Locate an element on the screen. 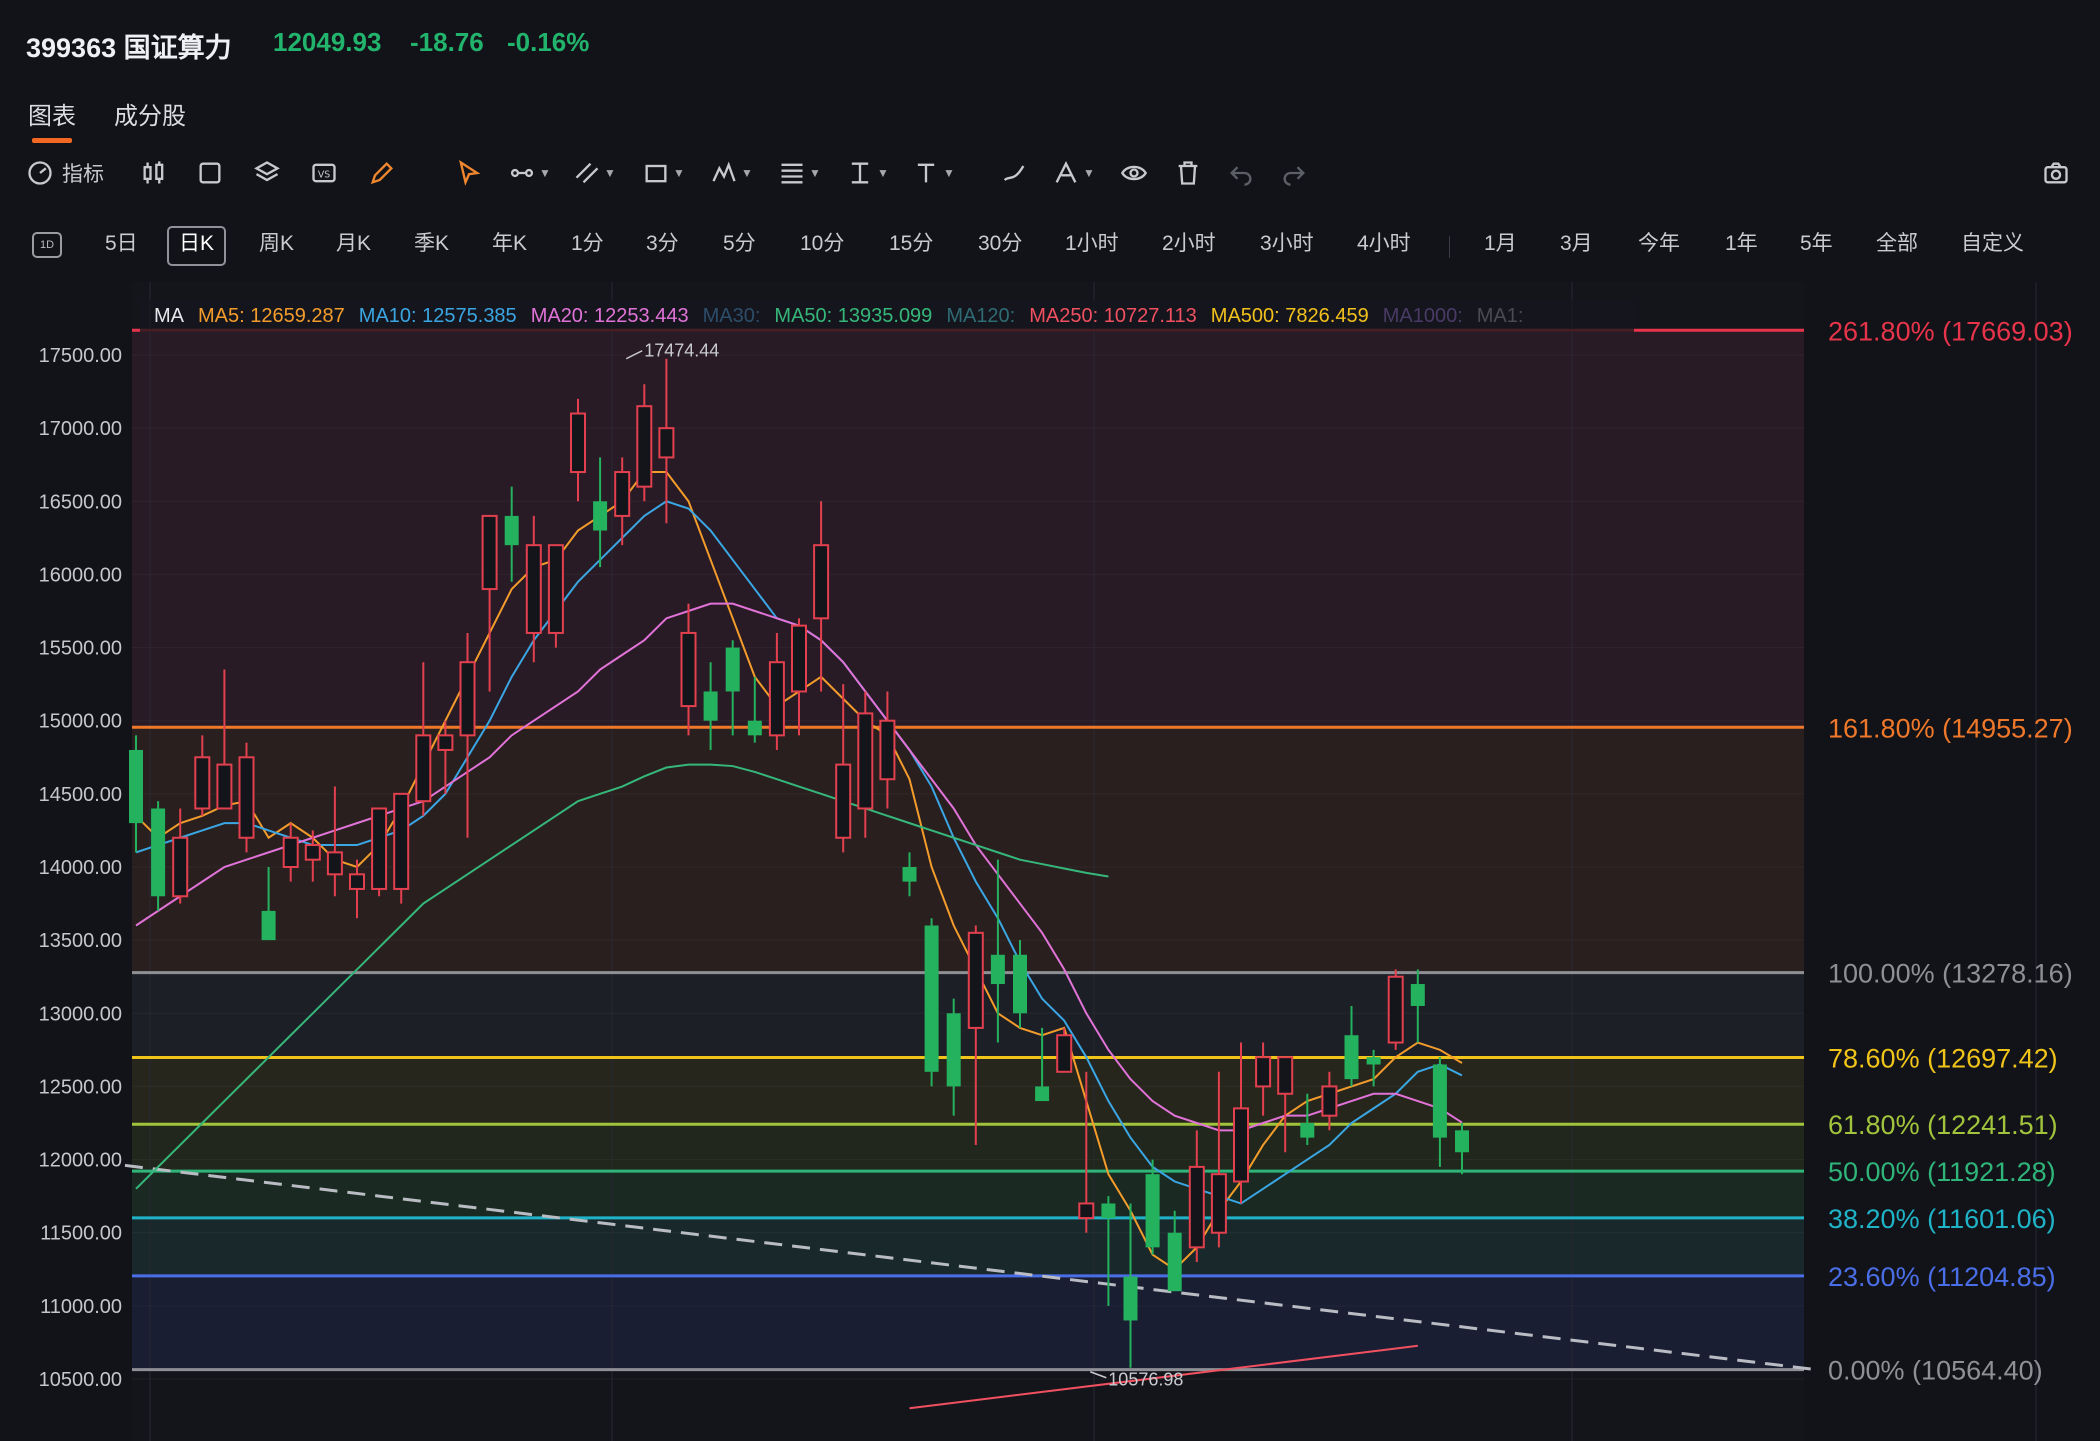 Image resolution: width=2100 pixels, height=1441 pixels. period-quarterly: 季K is located at coordinates (431, 244).